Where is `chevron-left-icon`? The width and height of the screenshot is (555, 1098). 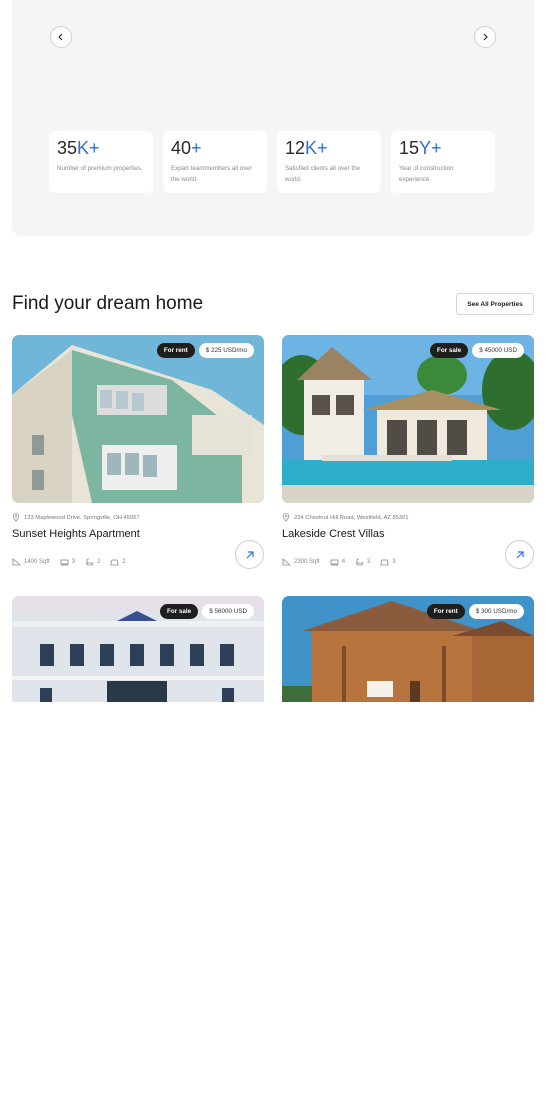
chevron-left-icon is located at coordinates (60, 37).